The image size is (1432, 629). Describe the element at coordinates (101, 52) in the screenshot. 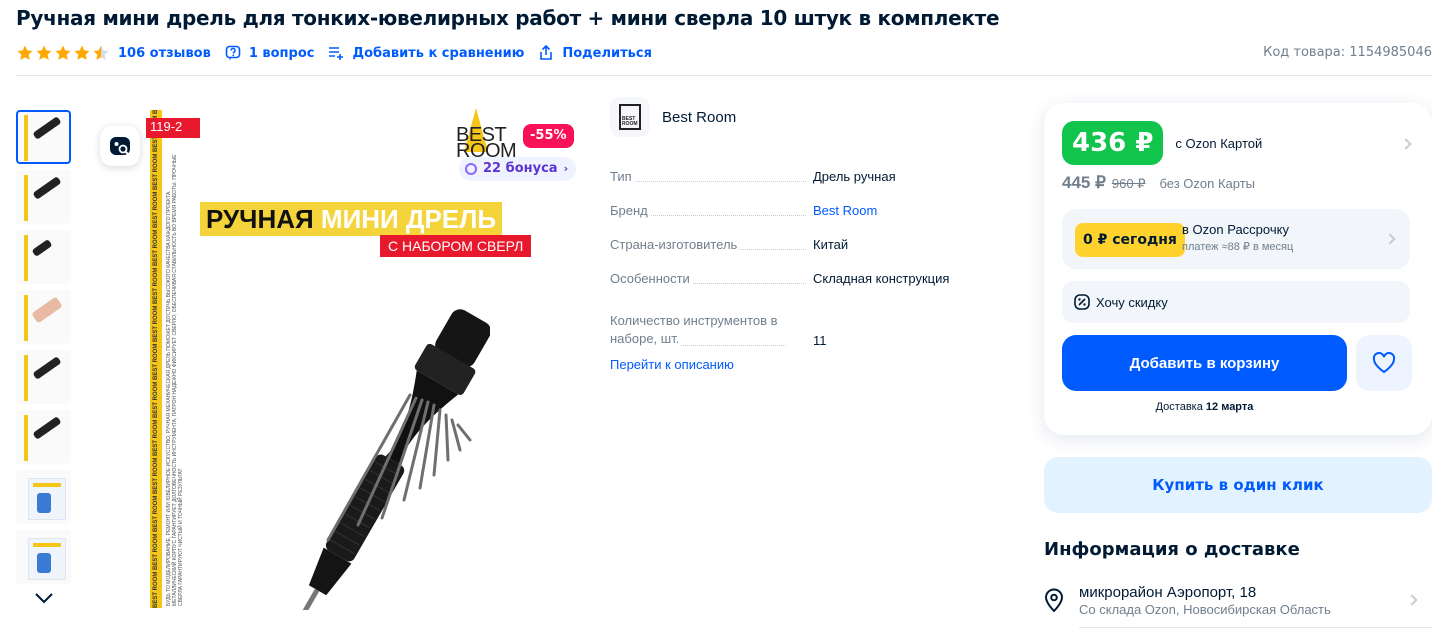

I see `half-star-icon` at that location.